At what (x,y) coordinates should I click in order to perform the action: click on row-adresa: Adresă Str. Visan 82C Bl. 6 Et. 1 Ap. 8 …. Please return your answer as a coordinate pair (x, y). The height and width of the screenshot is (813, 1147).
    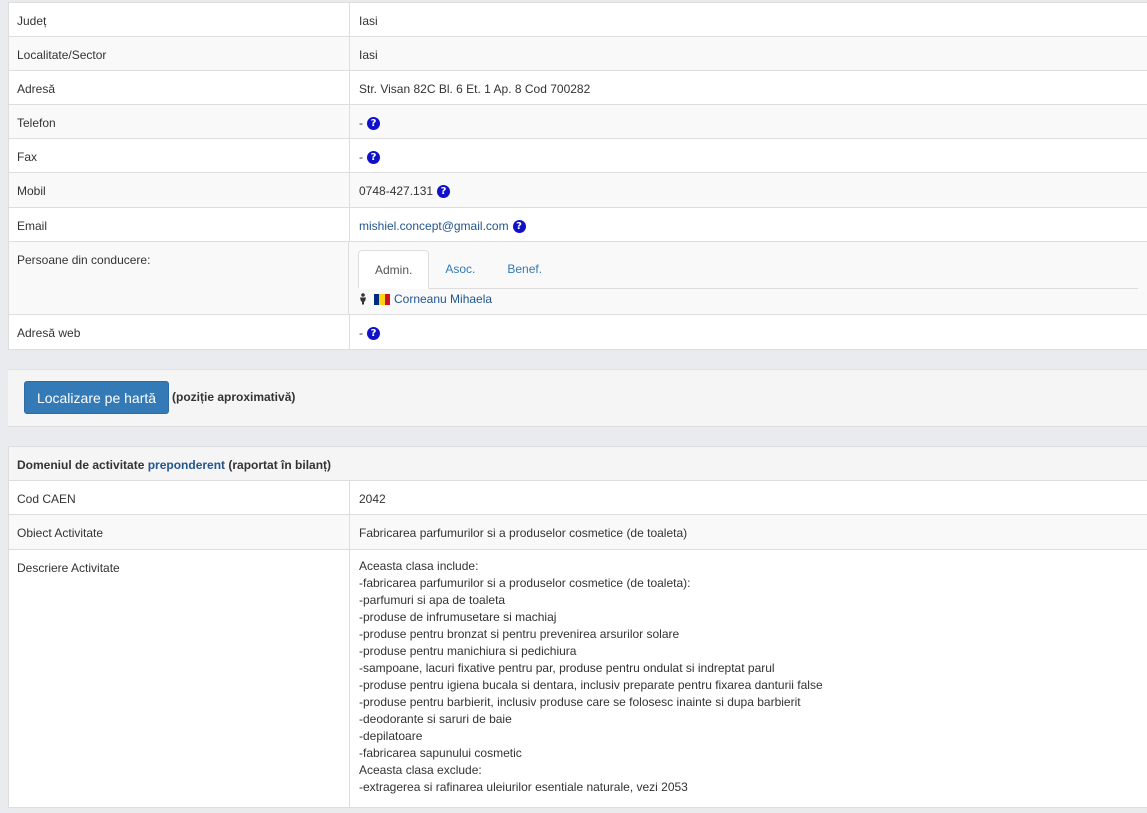
    Looking at the image, I should click on (578, 88).